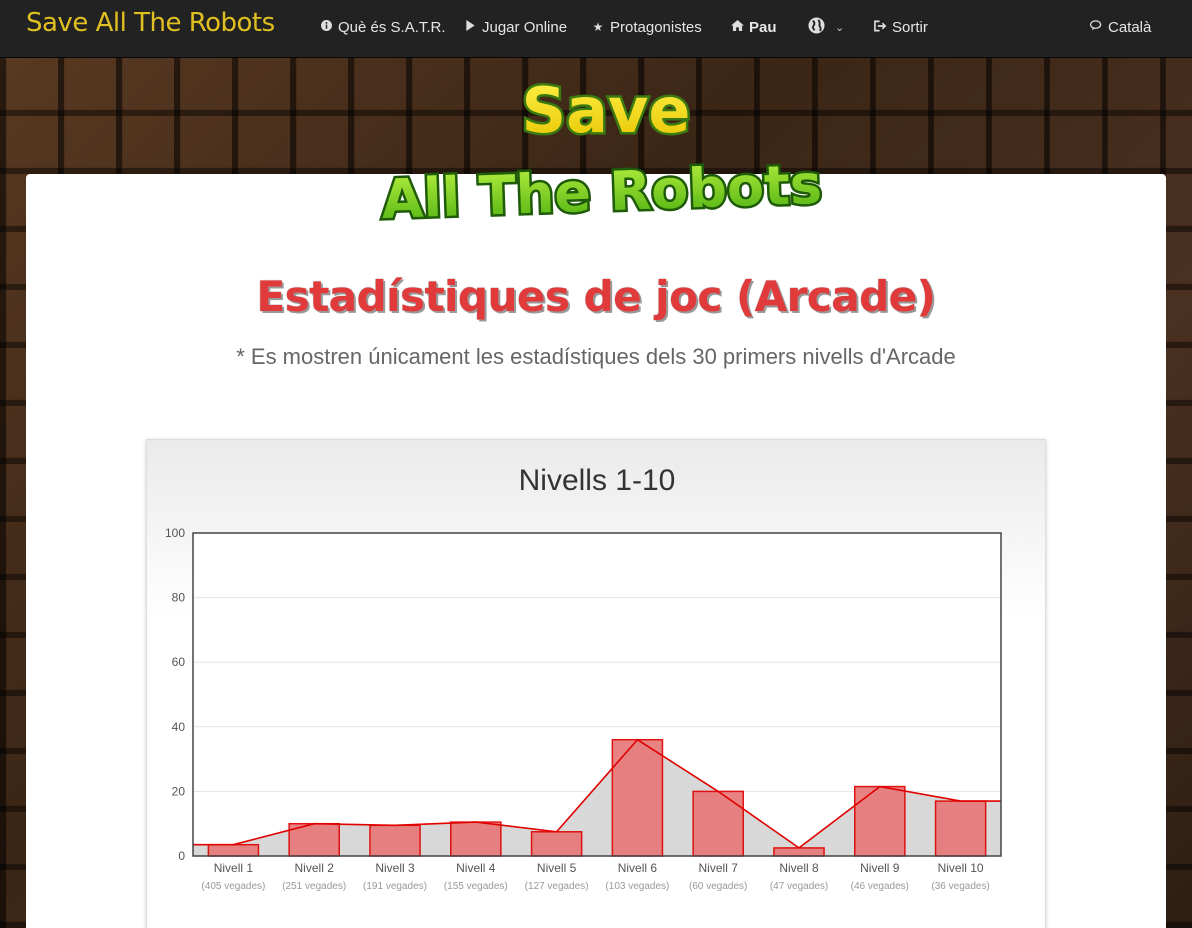  I want to click on x-tick-label: Nivell 4, so click(476, 868).